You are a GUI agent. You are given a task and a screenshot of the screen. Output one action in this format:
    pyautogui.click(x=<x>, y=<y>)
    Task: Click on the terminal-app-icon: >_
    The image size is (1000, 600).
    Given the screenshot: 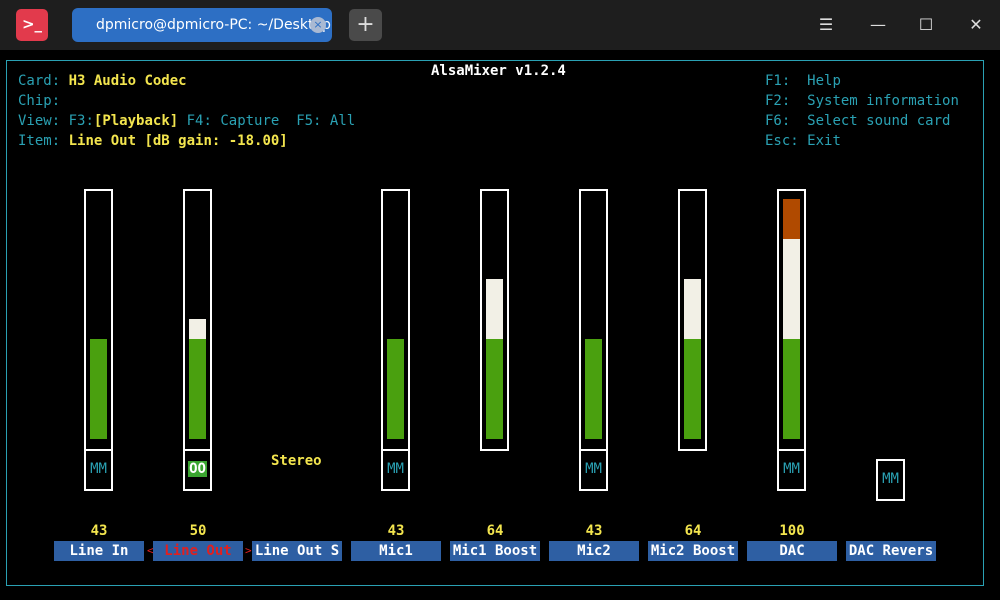 What is the action you would take?
    pyautogui.click(x=32, y=25)
    